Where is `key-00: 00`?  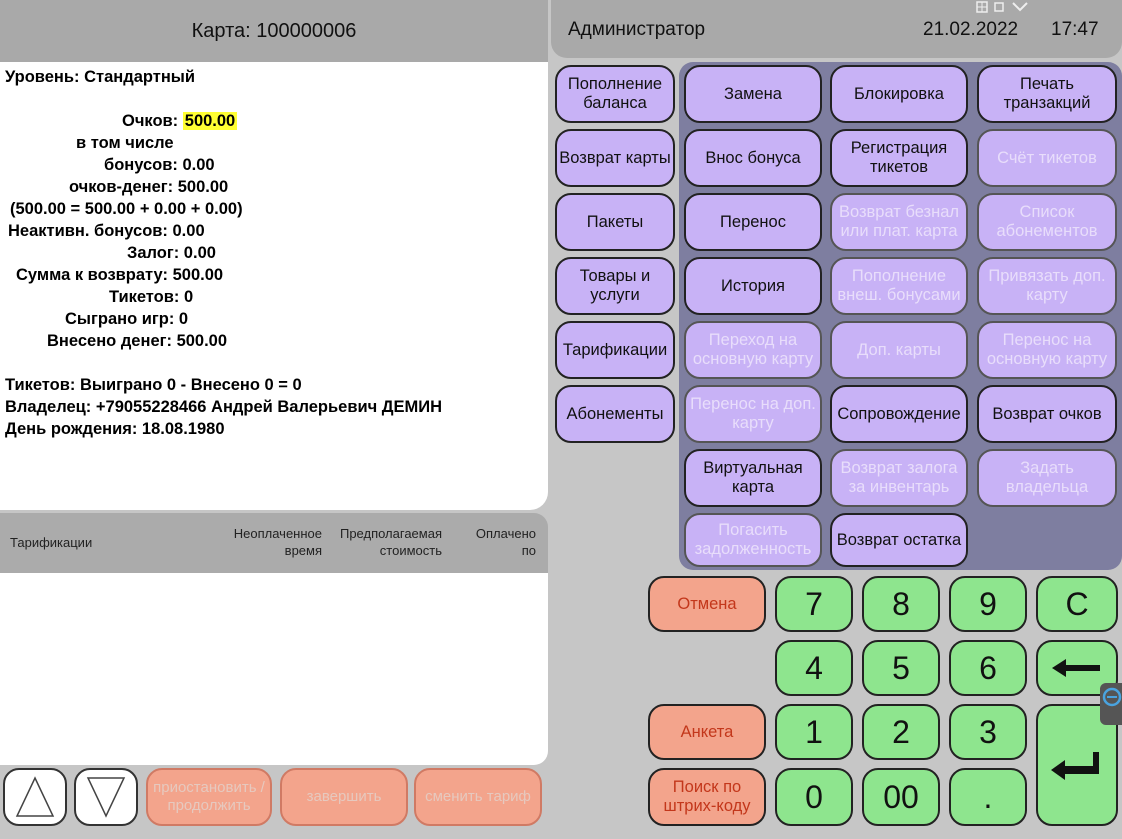 key-00: 00 is located at coordinates (901, 797).